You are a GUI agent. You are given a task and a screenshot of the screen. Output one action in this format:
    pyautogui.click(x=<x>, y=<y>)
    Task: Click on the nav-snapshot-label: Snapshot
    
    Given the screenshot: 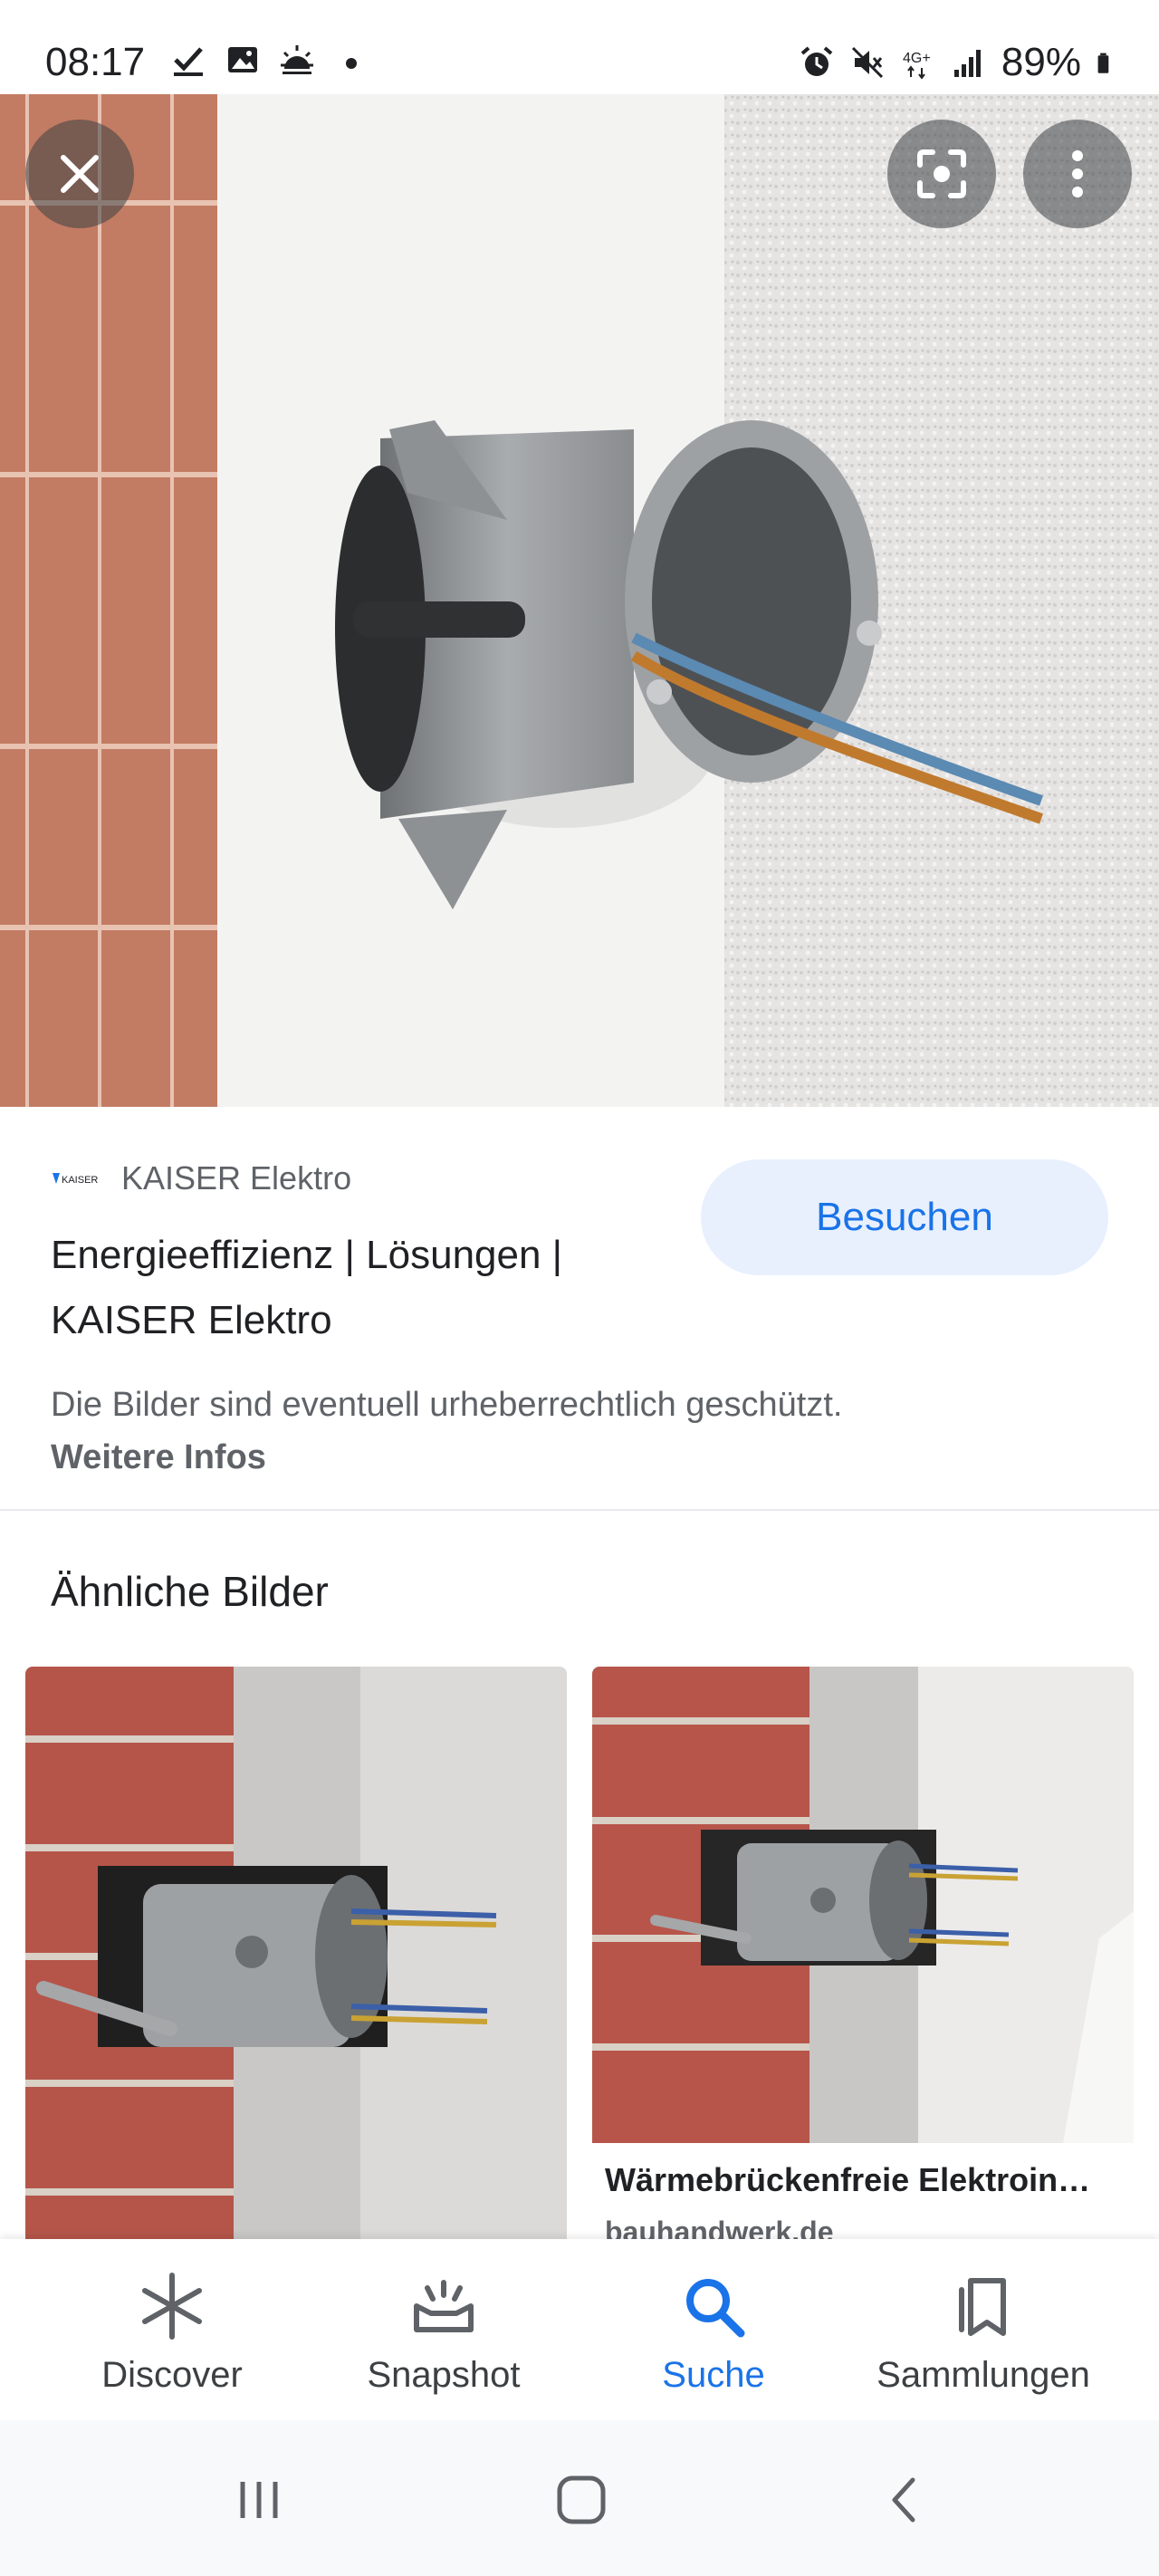 What is the action you would take?
    pyautogui.click(x=444, y=2375)
    